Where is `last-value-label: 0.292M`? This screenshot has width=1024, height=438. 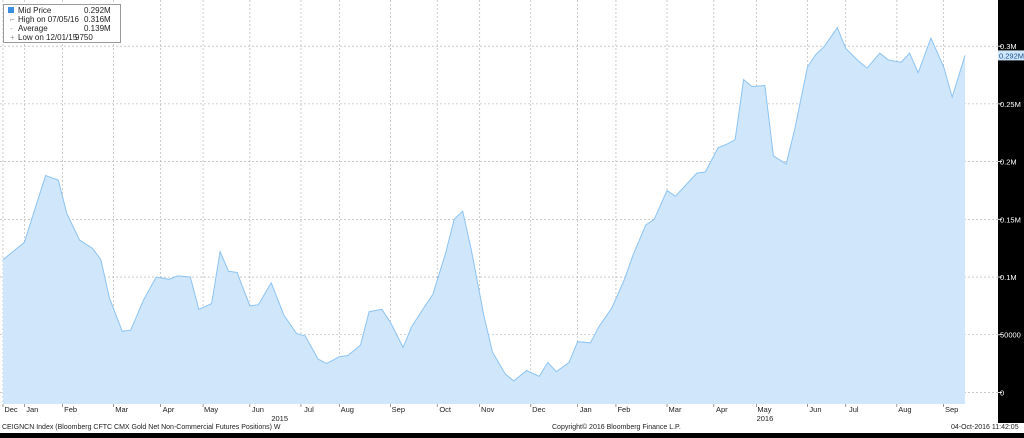
last-value-label: 0.292M is located at coordinates (1011, 55).